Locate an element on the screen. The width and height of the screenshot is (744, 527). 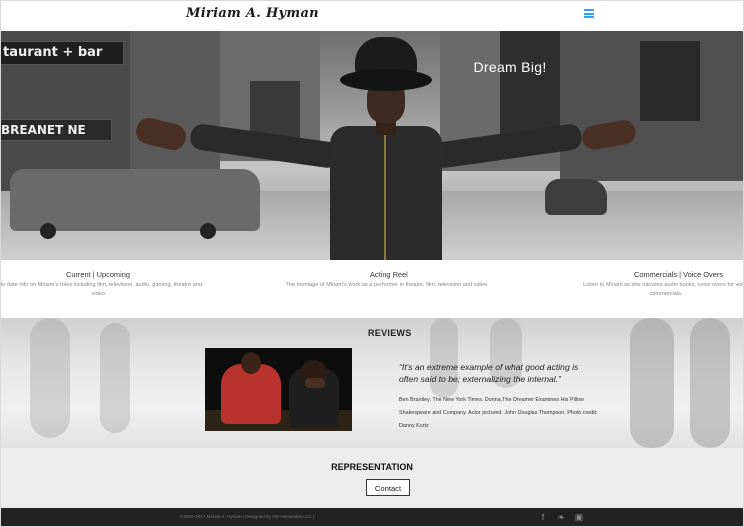
twitter-icon: ❧ is located at coordinates (561, 517).